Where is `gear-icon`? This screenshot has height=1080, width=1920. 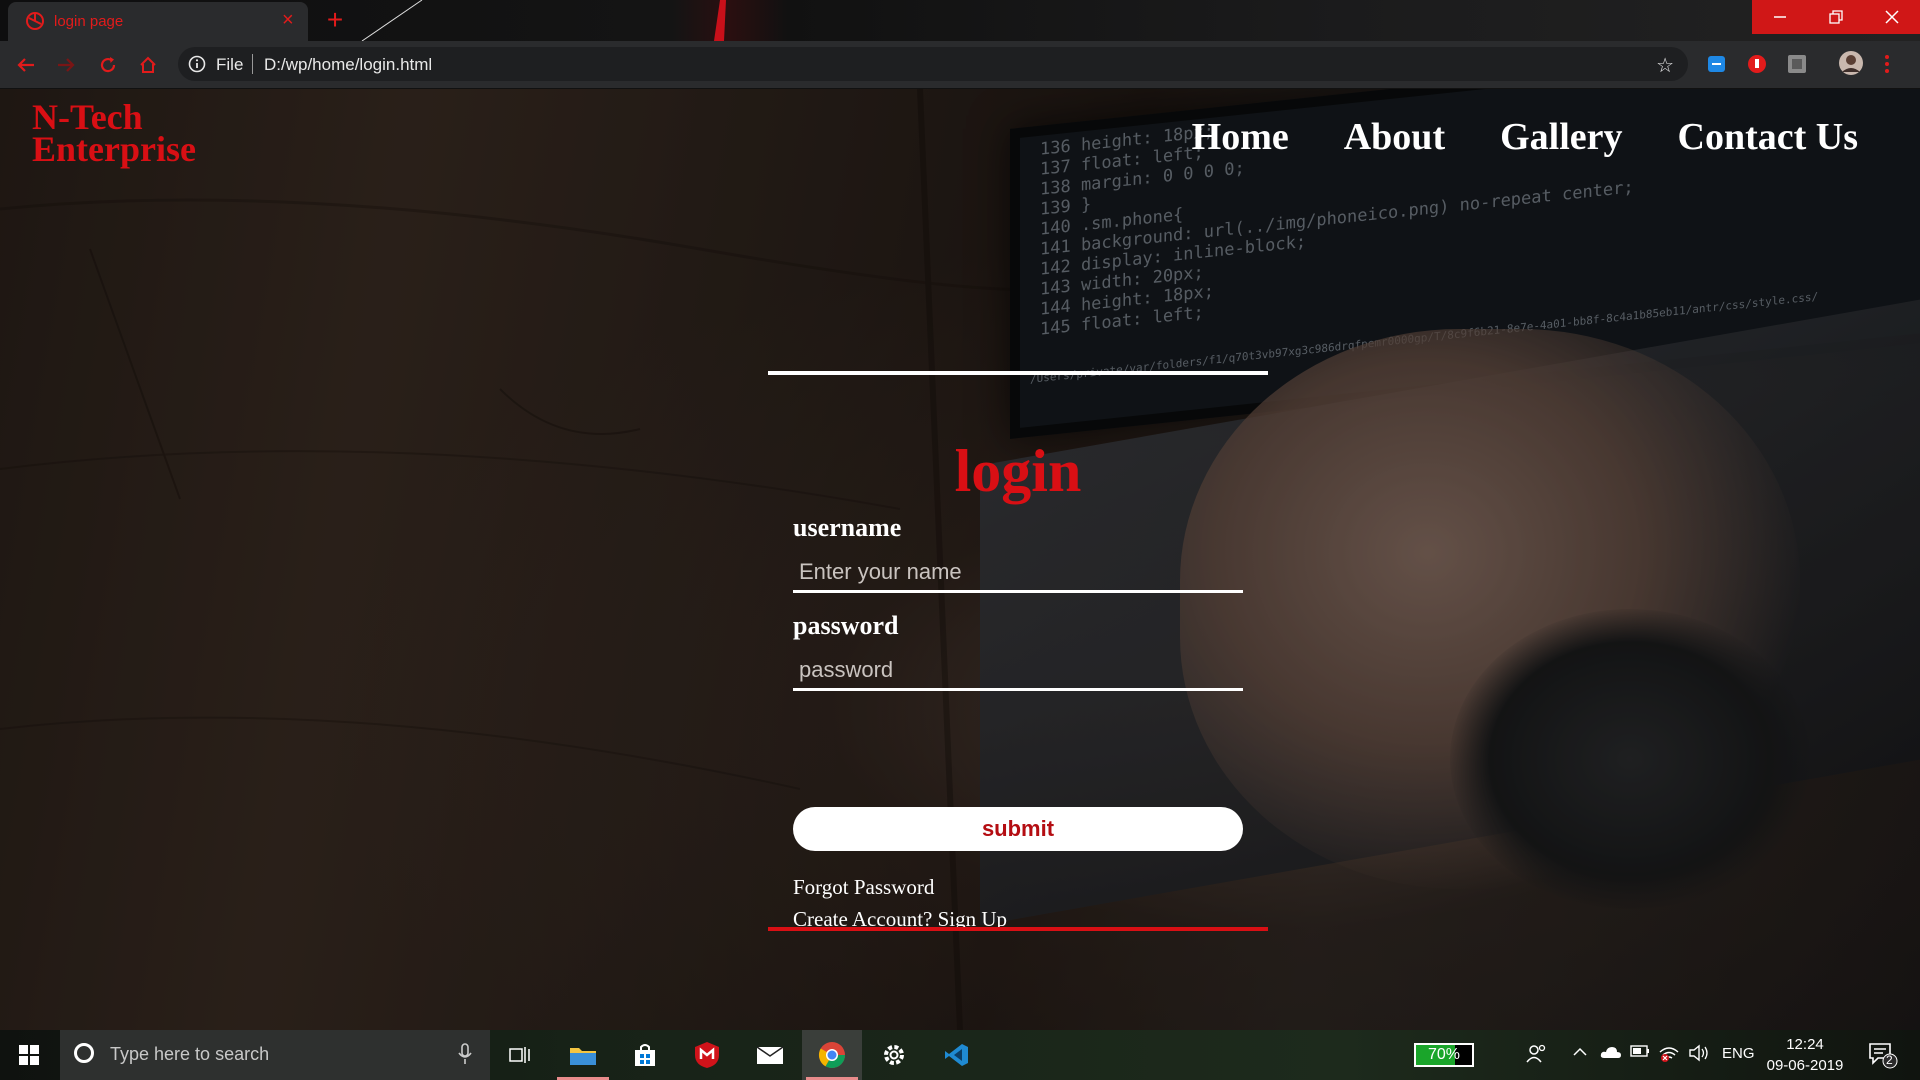 gear-icon is located at coordinates (894, 1055).